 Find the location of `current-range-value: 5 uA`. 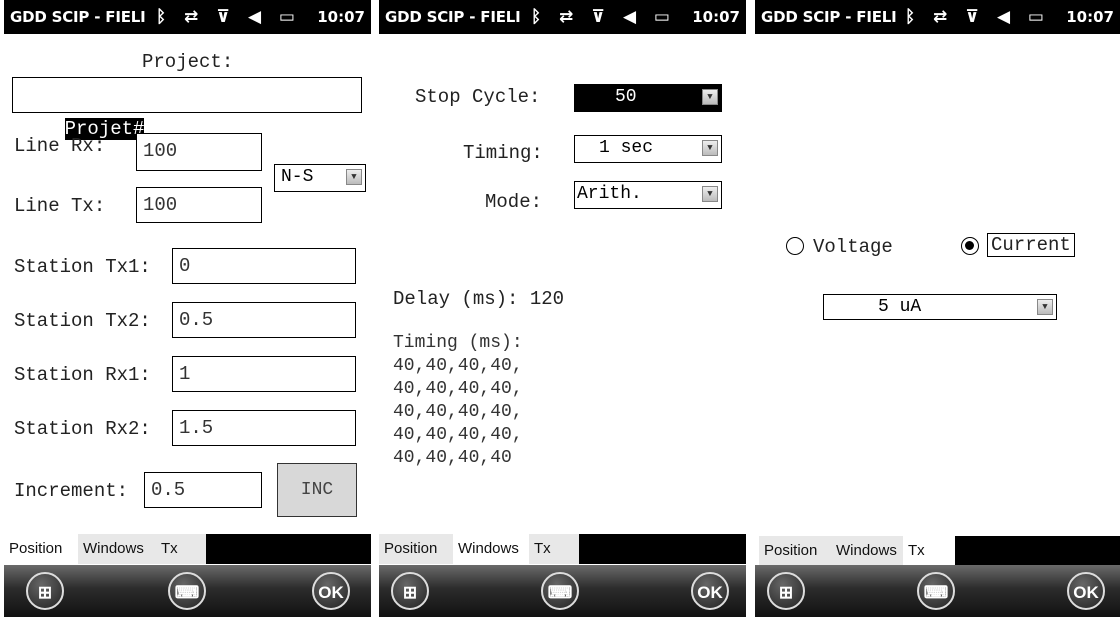

current-range-value: 5 uA is located at coordinates (900, 307).